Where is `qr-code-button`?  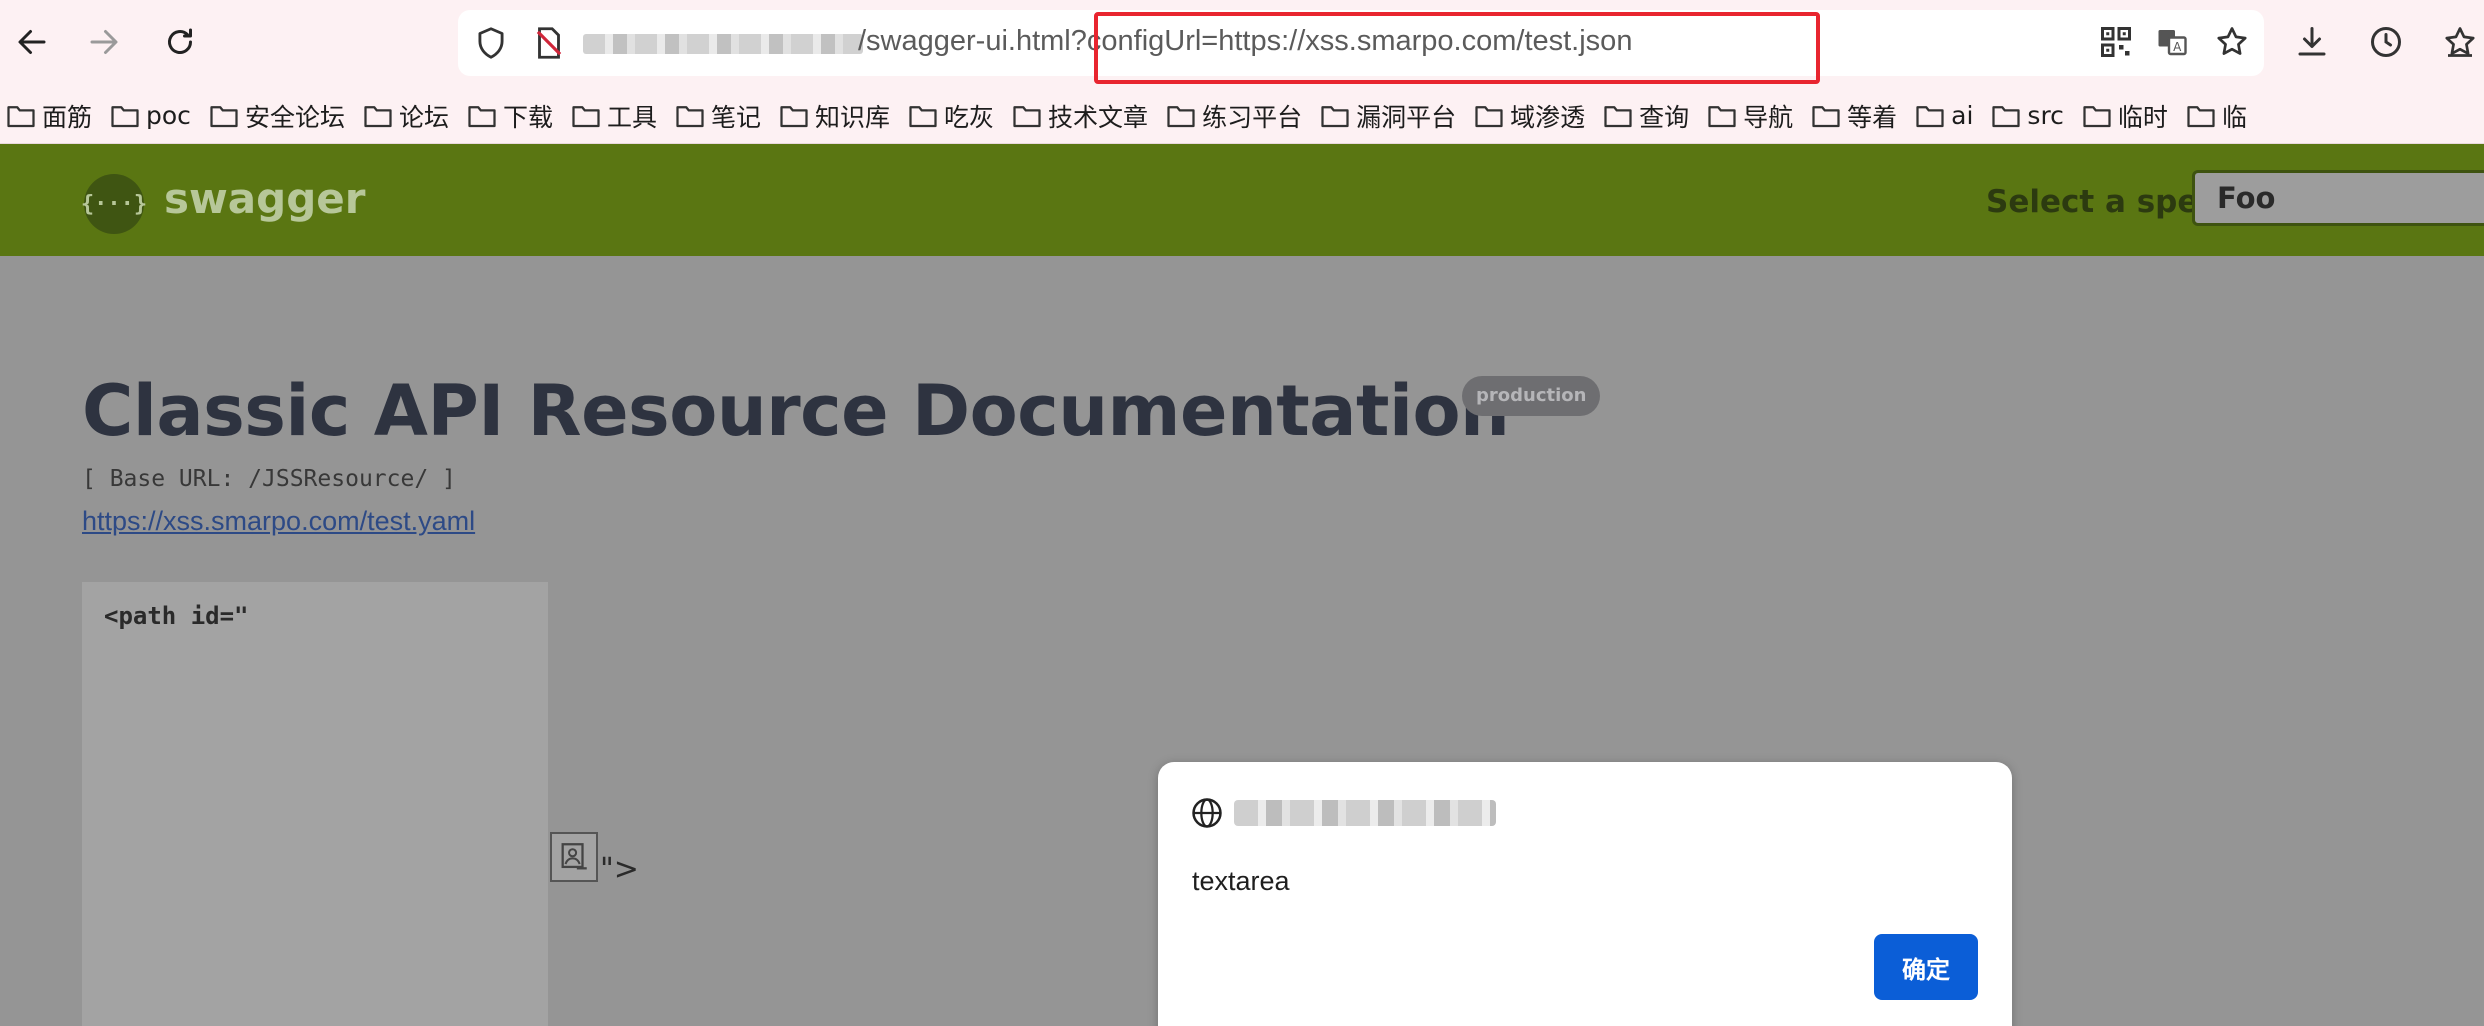
qr-code-button is located at coordinates (2116, 42).